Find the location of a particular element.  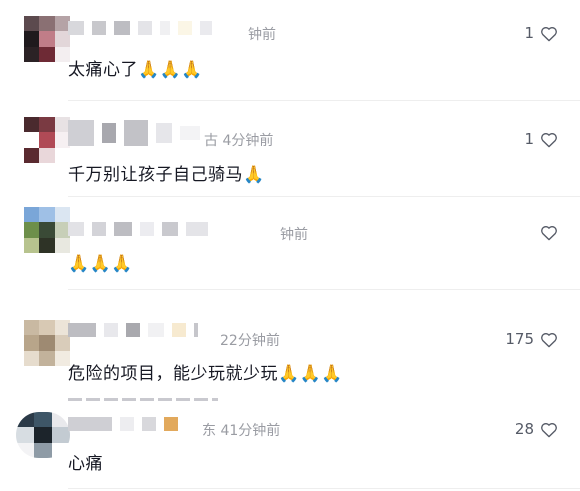

comment-text: 危险的项目，能少玩就少玩🙏🙏🙏 is located at coordinates (206, 374).